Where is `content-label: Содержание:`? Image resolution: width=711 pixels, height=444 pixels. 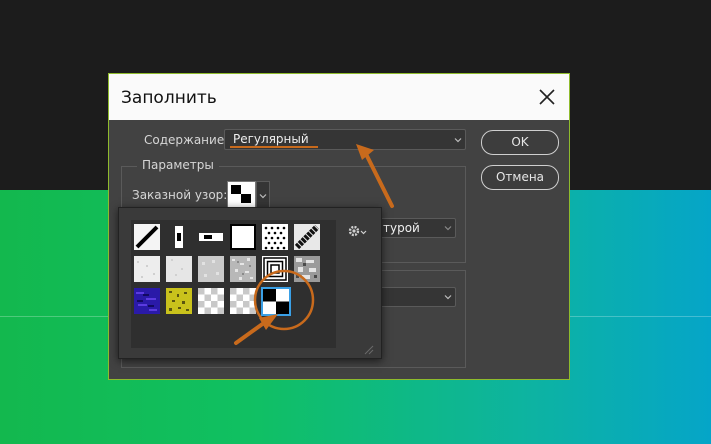
content-label: Содержание: is located at coordinates (186, 140).